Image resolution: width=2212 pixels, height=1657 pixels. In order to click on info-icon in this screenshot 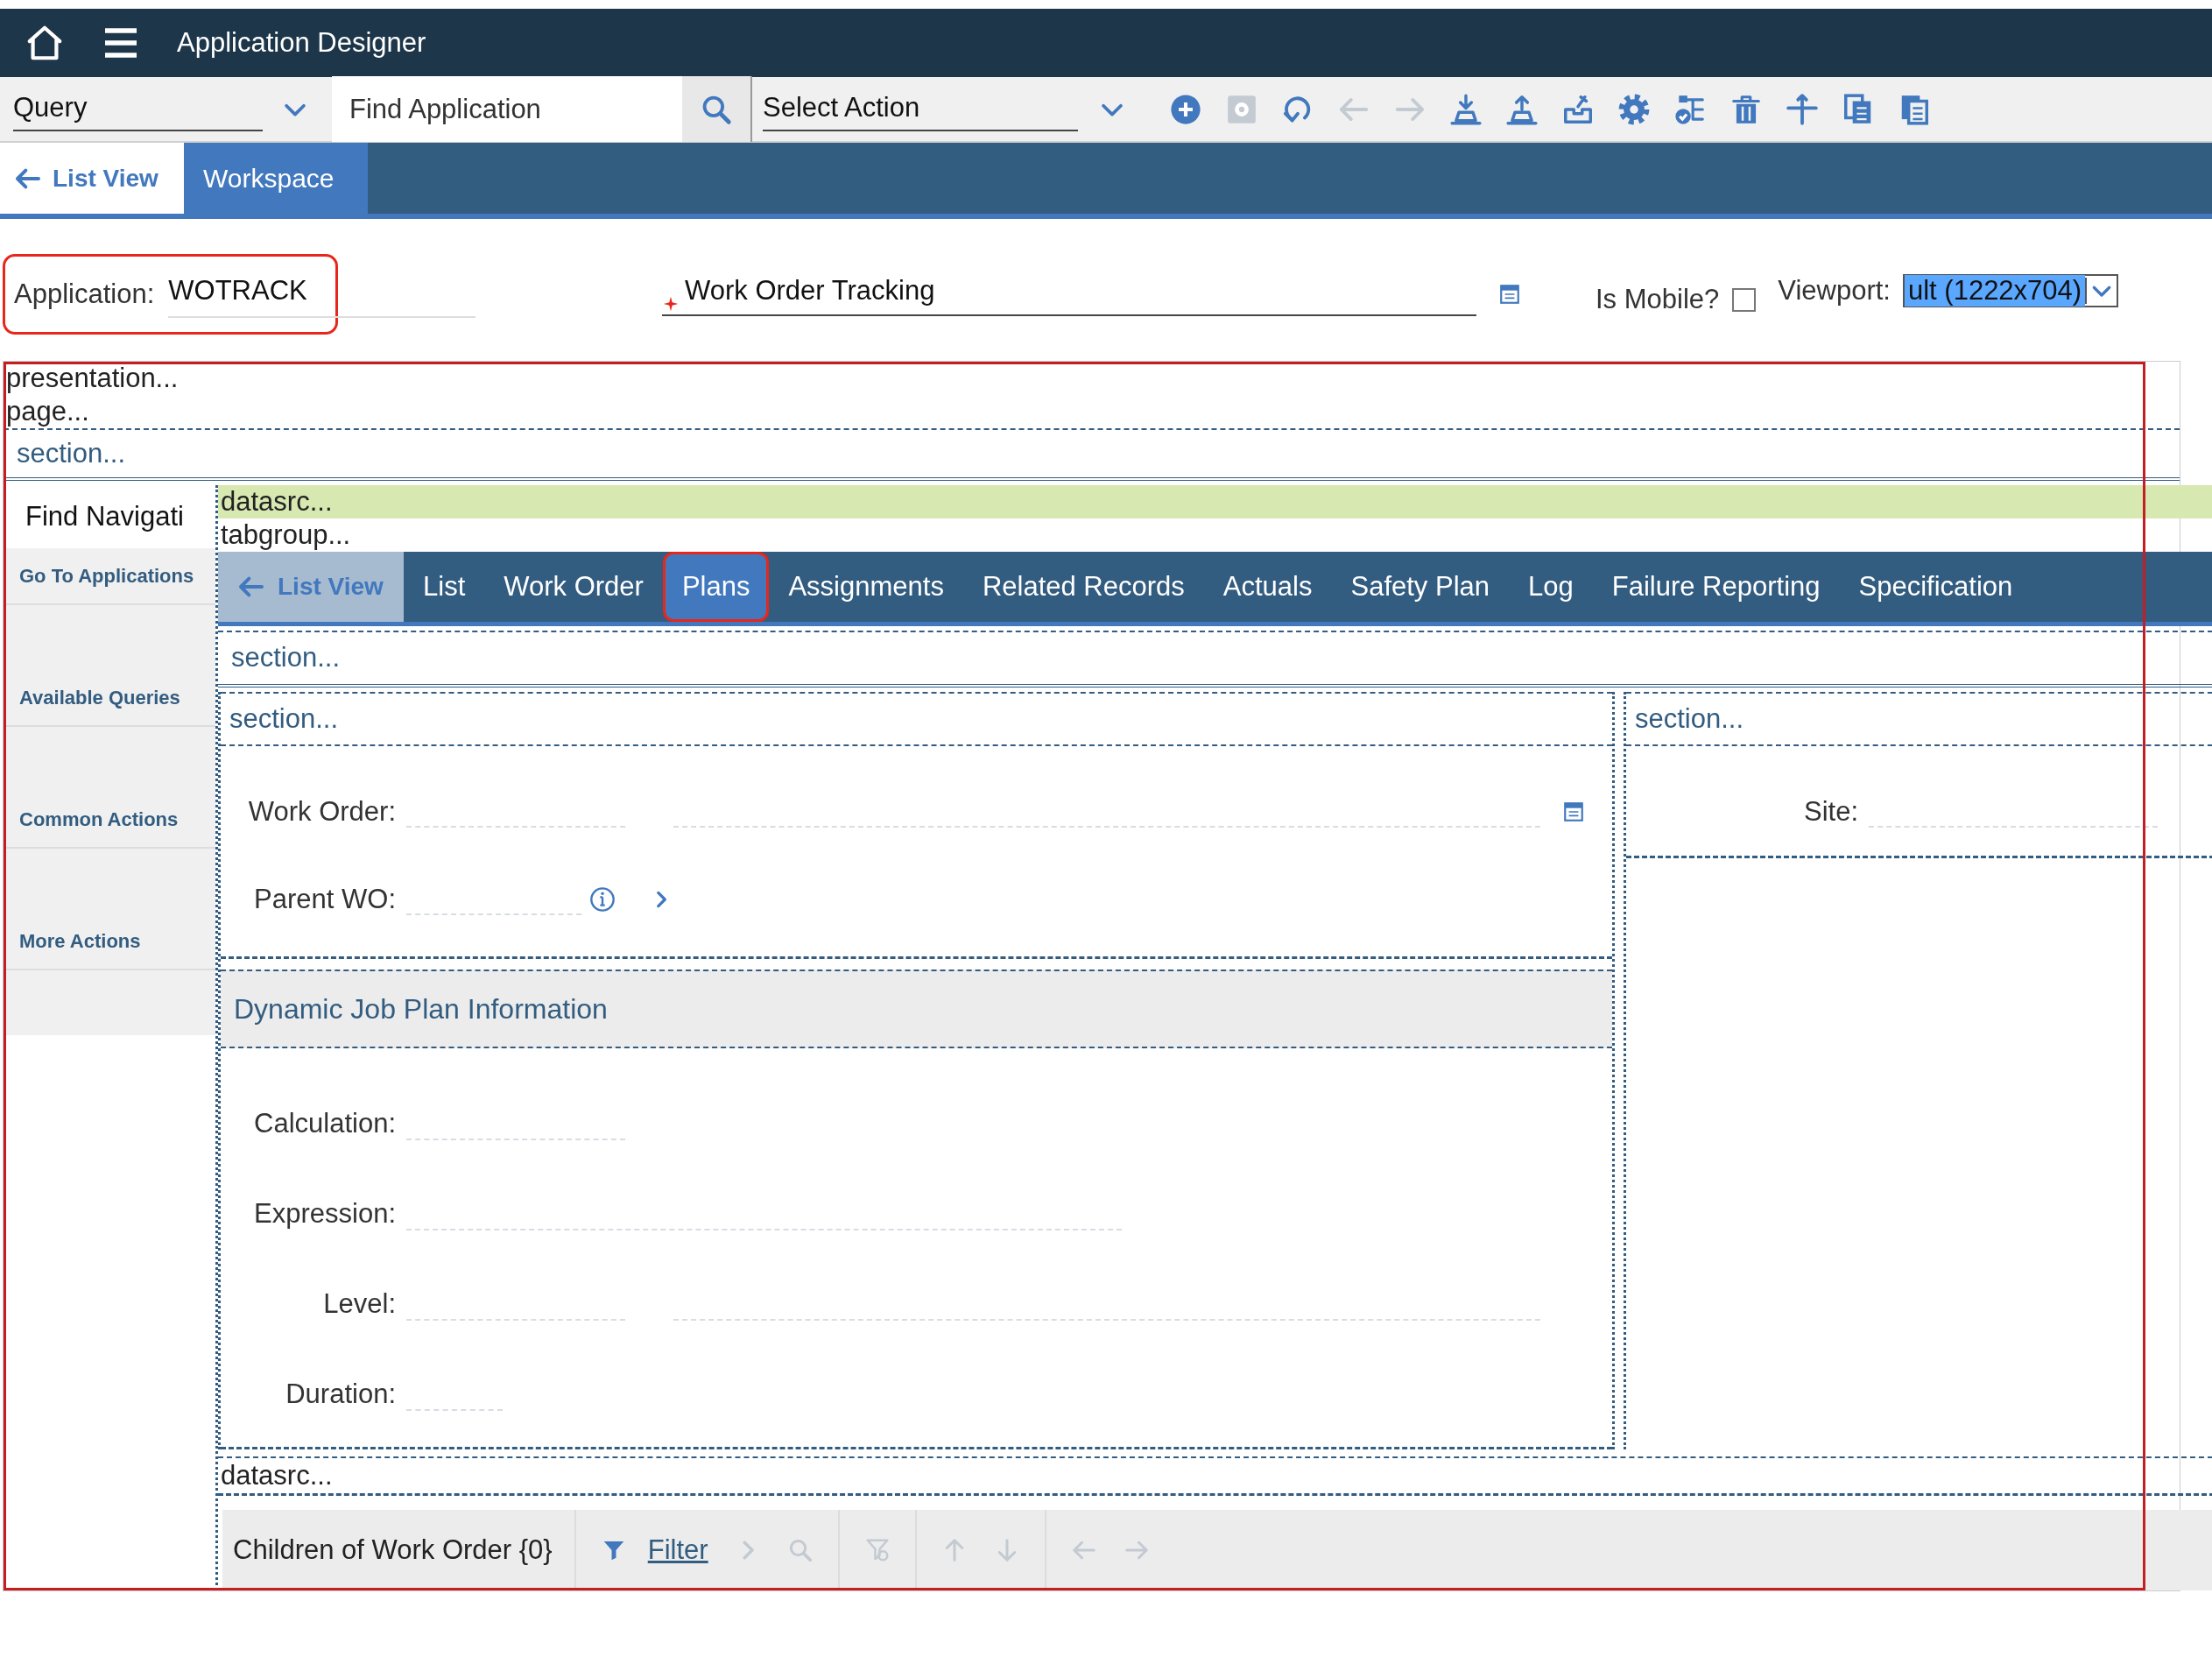, I will do `click(602, 899)`.